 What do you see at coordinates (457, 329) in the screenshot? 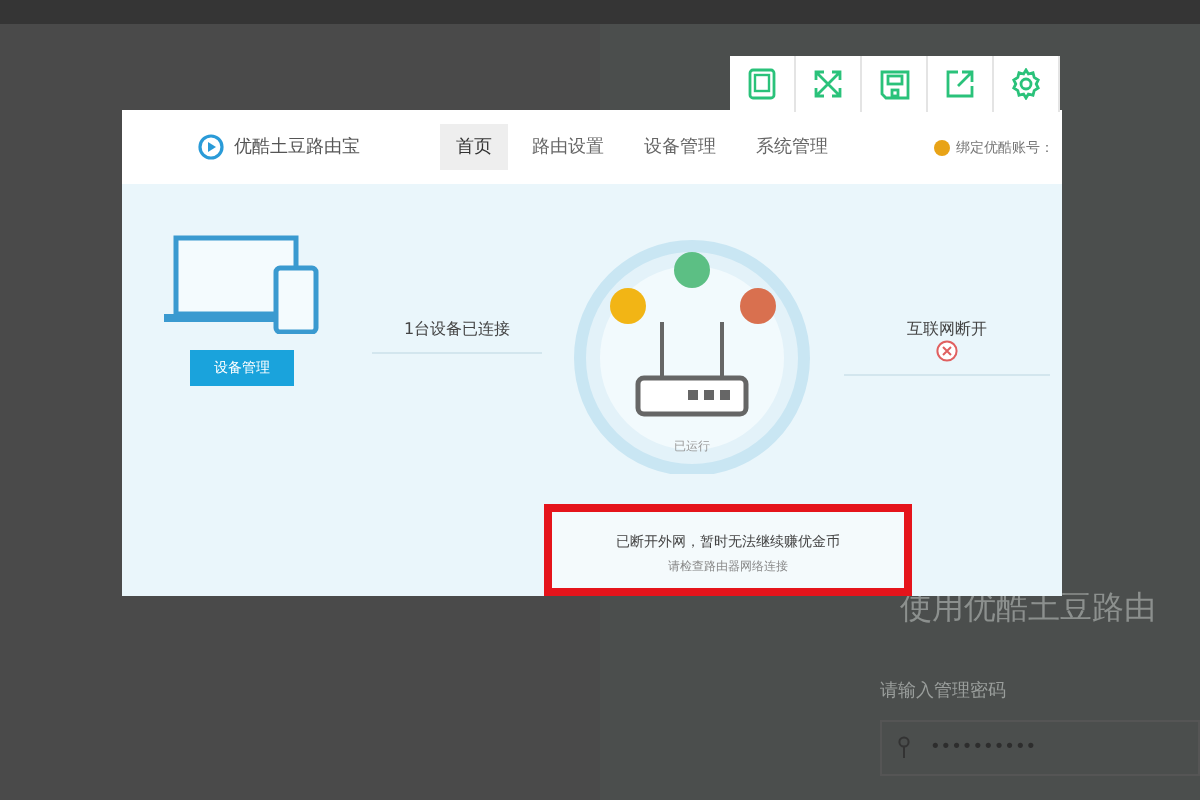
I see `devices-connected-label: 1台设备已连接` at bounding box center [457, 329].